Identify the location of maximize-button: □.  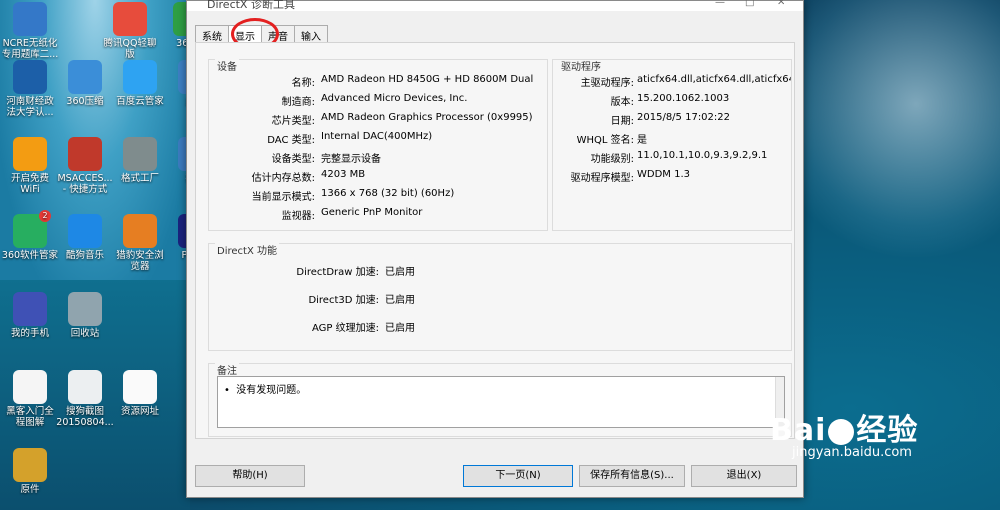
(749, 4).